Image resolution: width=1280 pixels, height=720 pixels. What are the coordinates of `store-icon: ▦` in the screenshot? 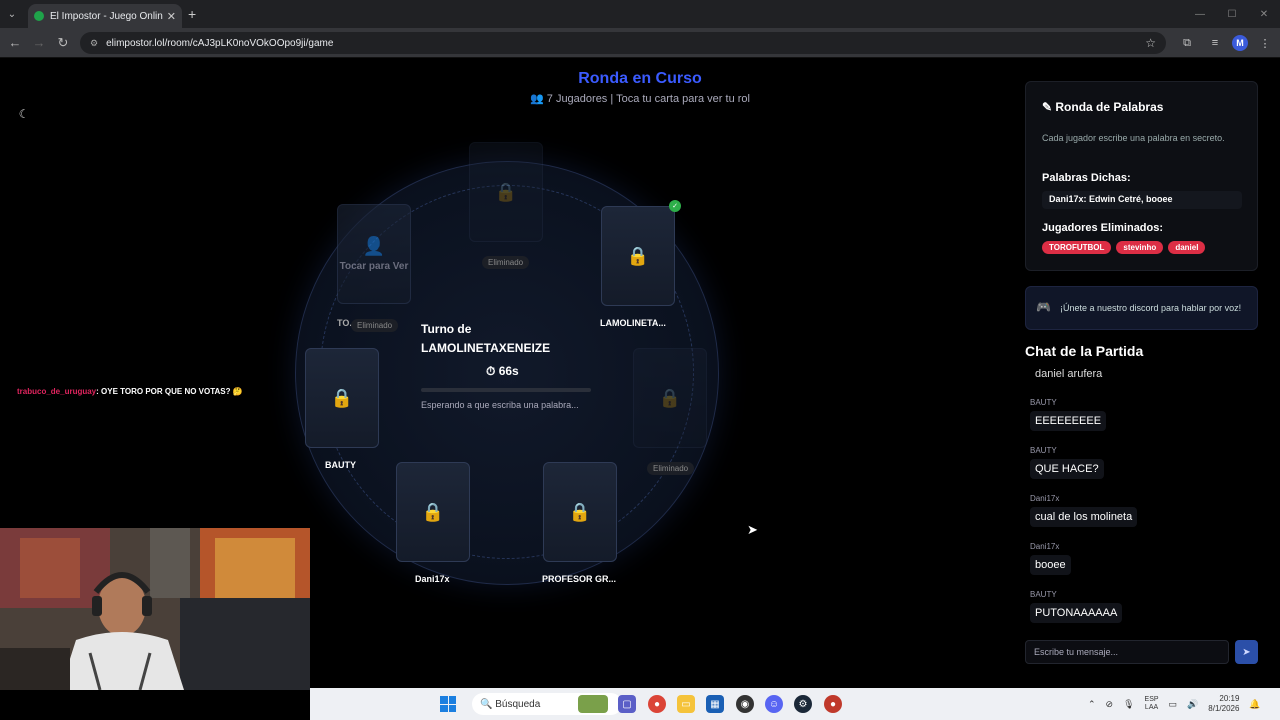 It's located at (715, 704).